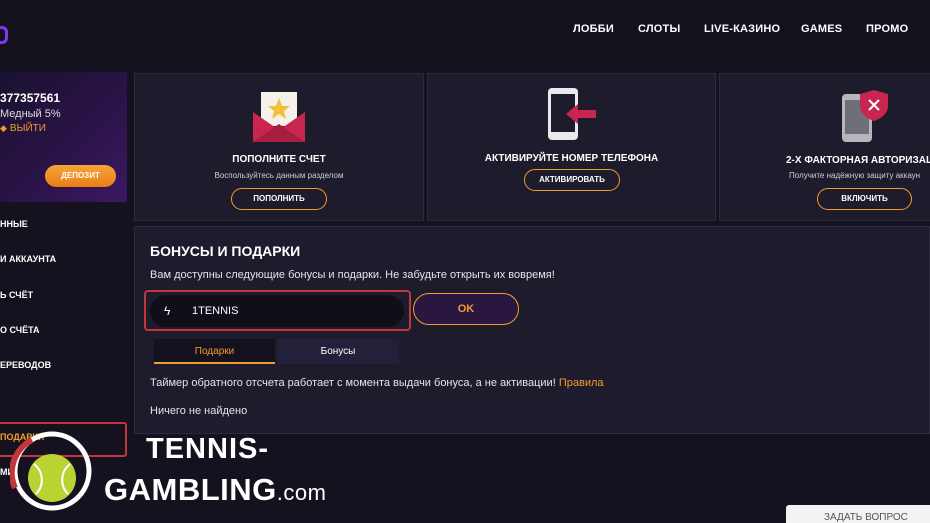 Image resolution: width=930 pixels, height=523 pixels. Describe the element at coordinates (28, 259) in the screenshot. I see `sidebar-item-account: И АККАУНТА` at that location.